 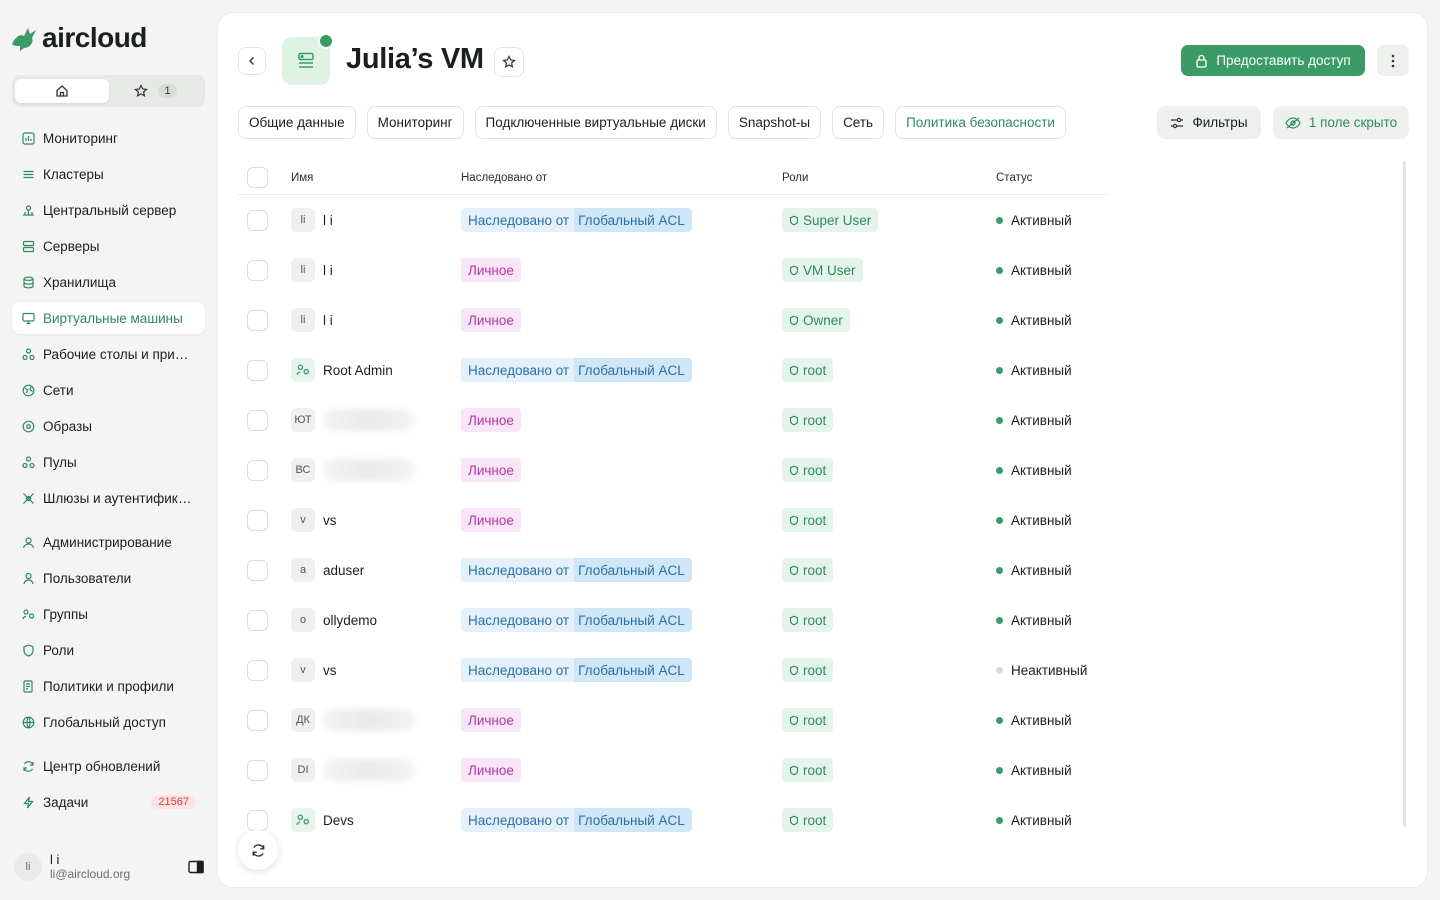 What do you see at coordinates (108, 722) in the screenshot?
I see `sidebar-item-global-access: Глобальный доступ` at bounding box center [108, 722].